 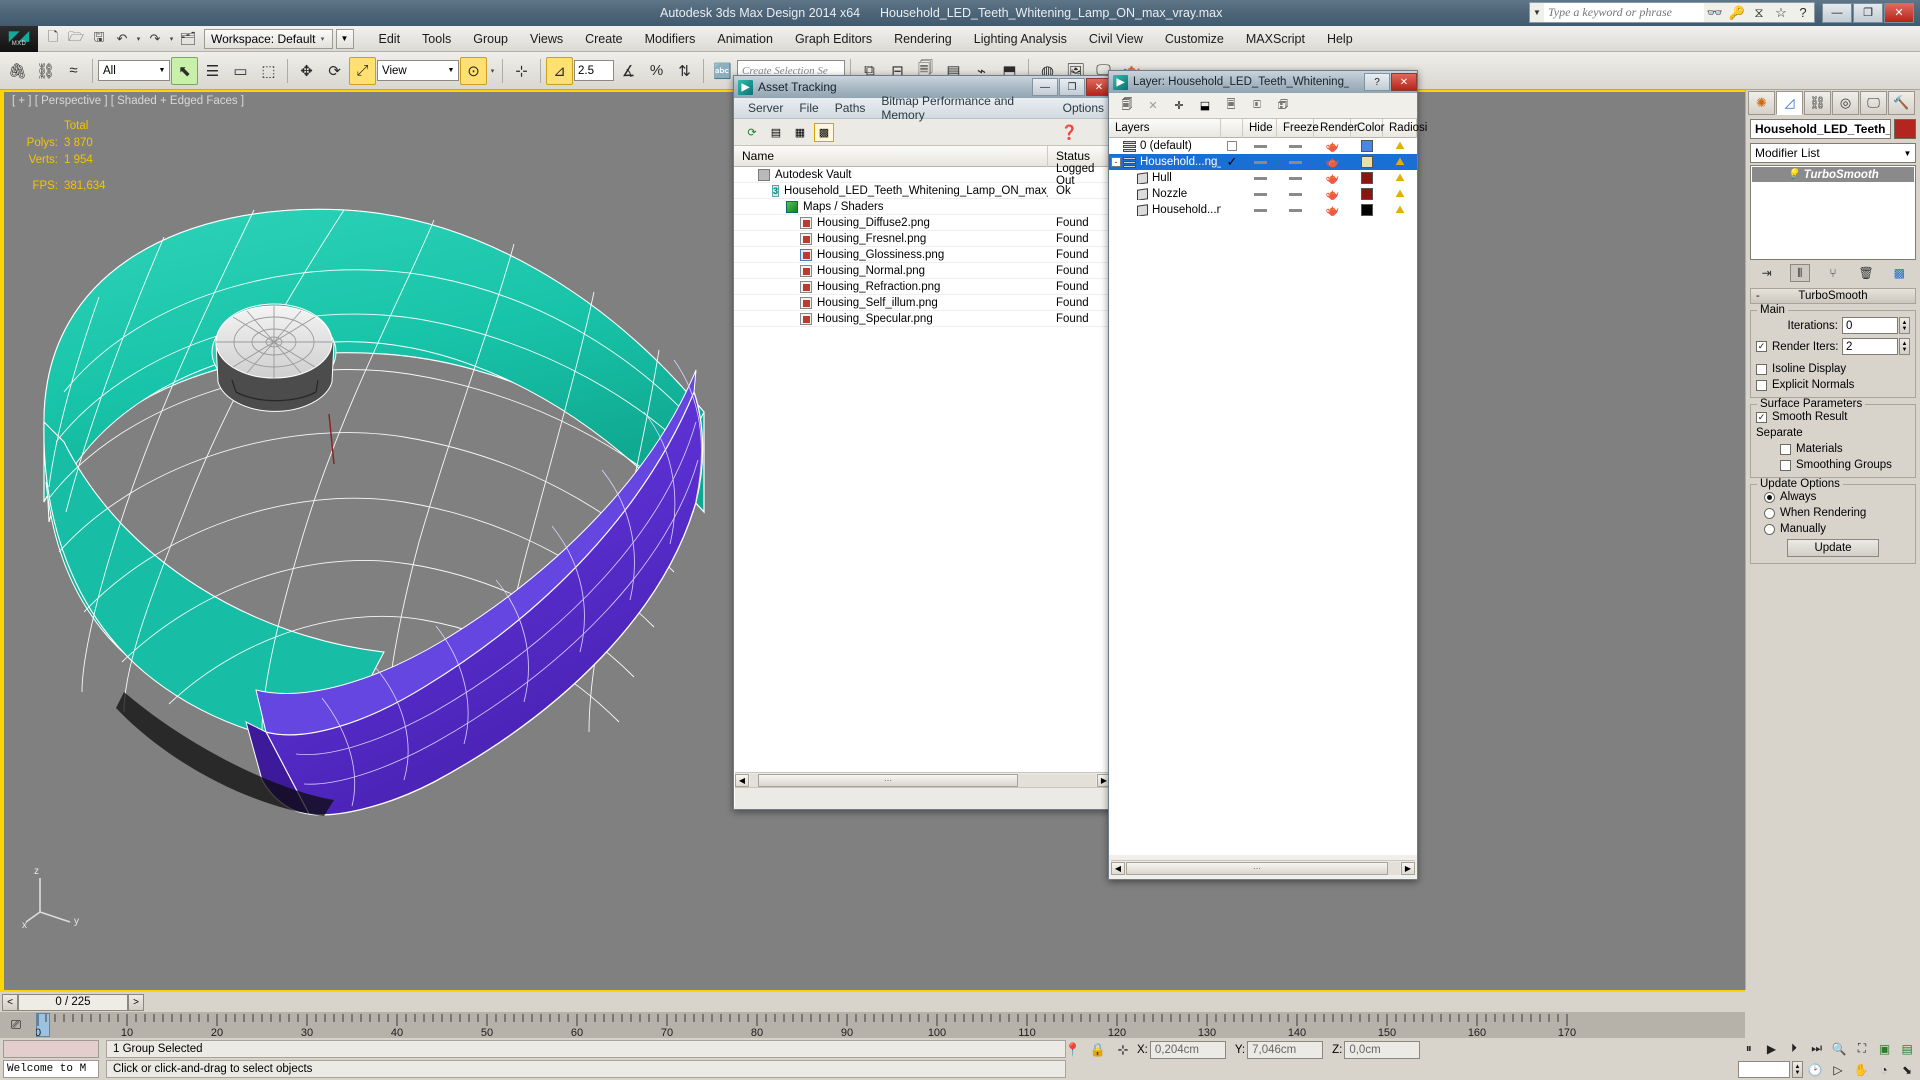 I want to click on layer-horizontal-scrollbar: ◀ ⋯ ▶, so click(x=1263, y=867).